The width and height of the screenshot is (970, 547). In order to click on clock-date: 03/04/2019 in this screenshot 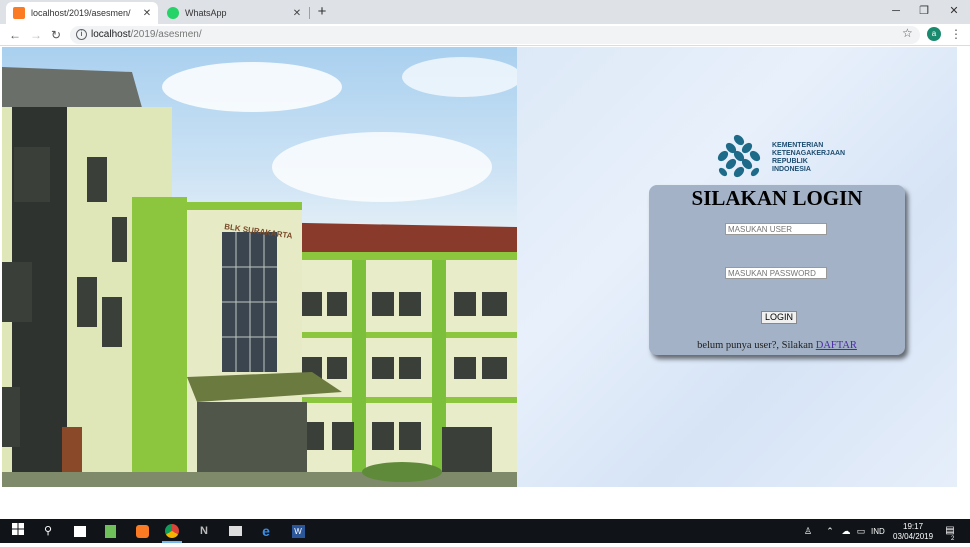, I will do `click(913, 536)`.